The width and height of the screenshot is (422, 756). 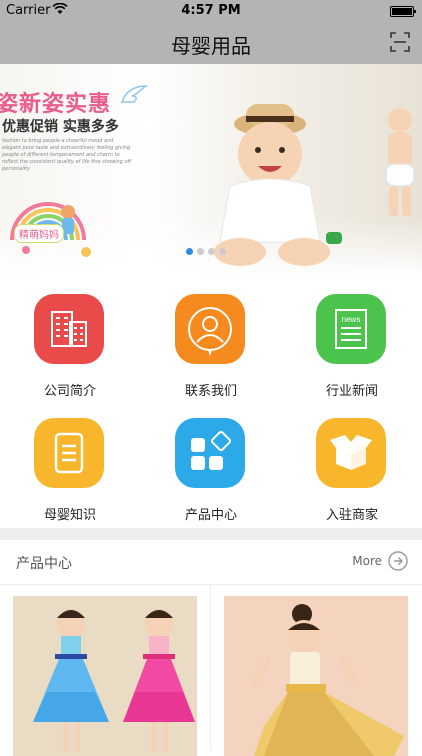 I want to click on news-icon: news, so click(x=351, y=329).